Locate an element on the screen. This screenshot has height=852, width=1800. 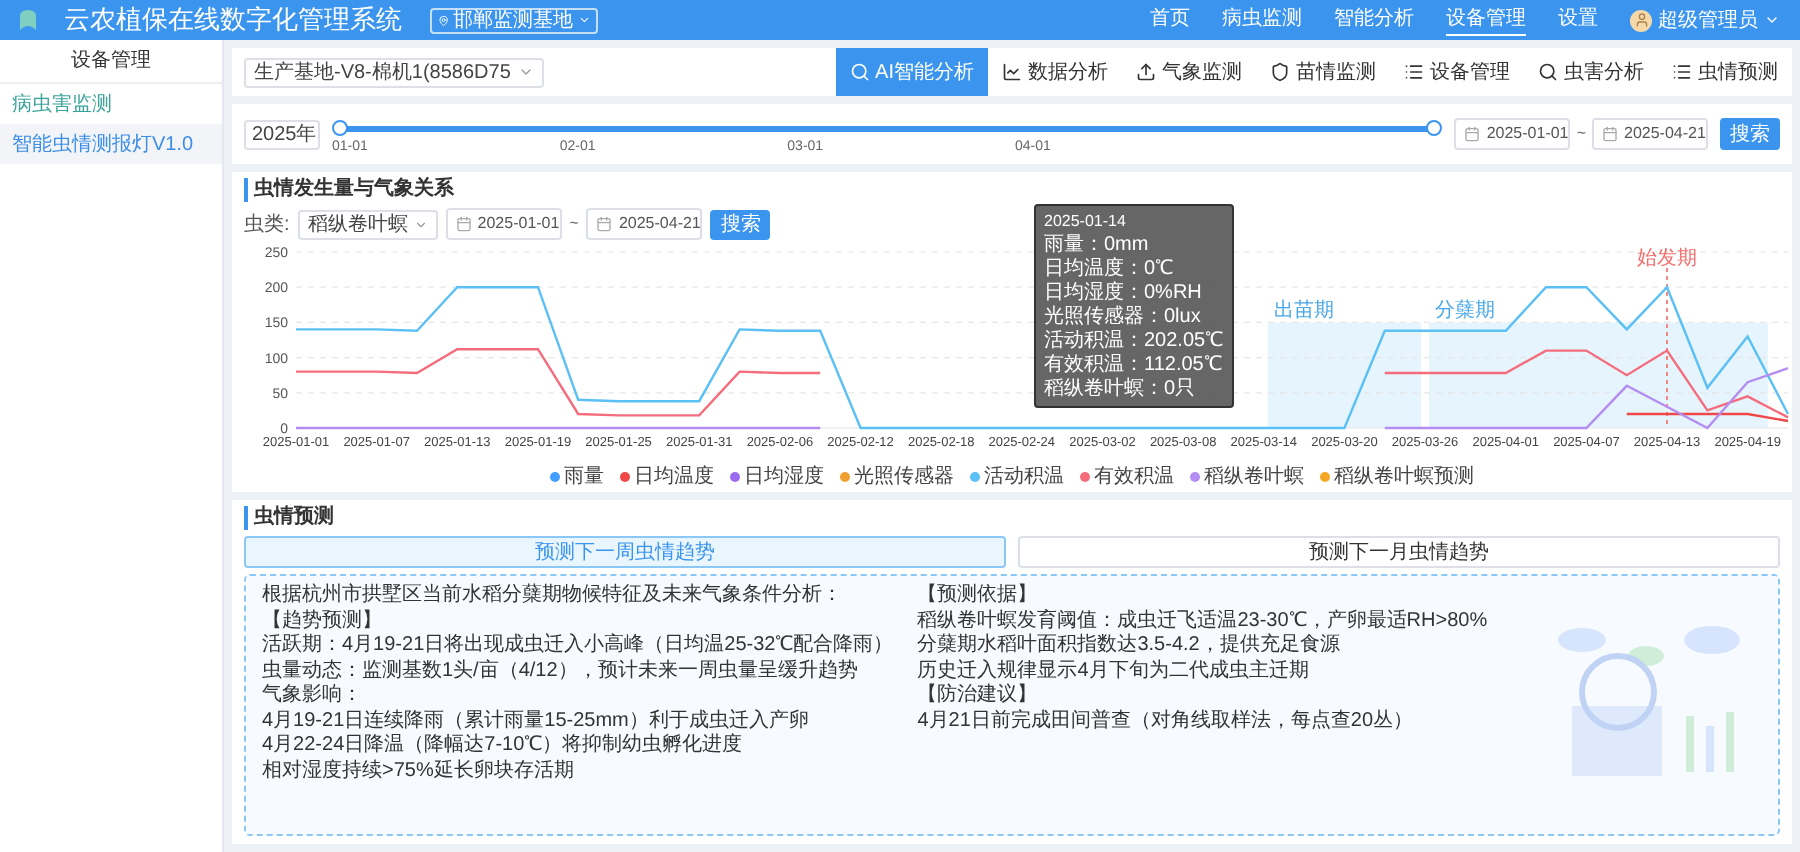
forecast-text-line: 相对湿度持续>75%延长卵块存活期 is located at coordinates (419, 771).